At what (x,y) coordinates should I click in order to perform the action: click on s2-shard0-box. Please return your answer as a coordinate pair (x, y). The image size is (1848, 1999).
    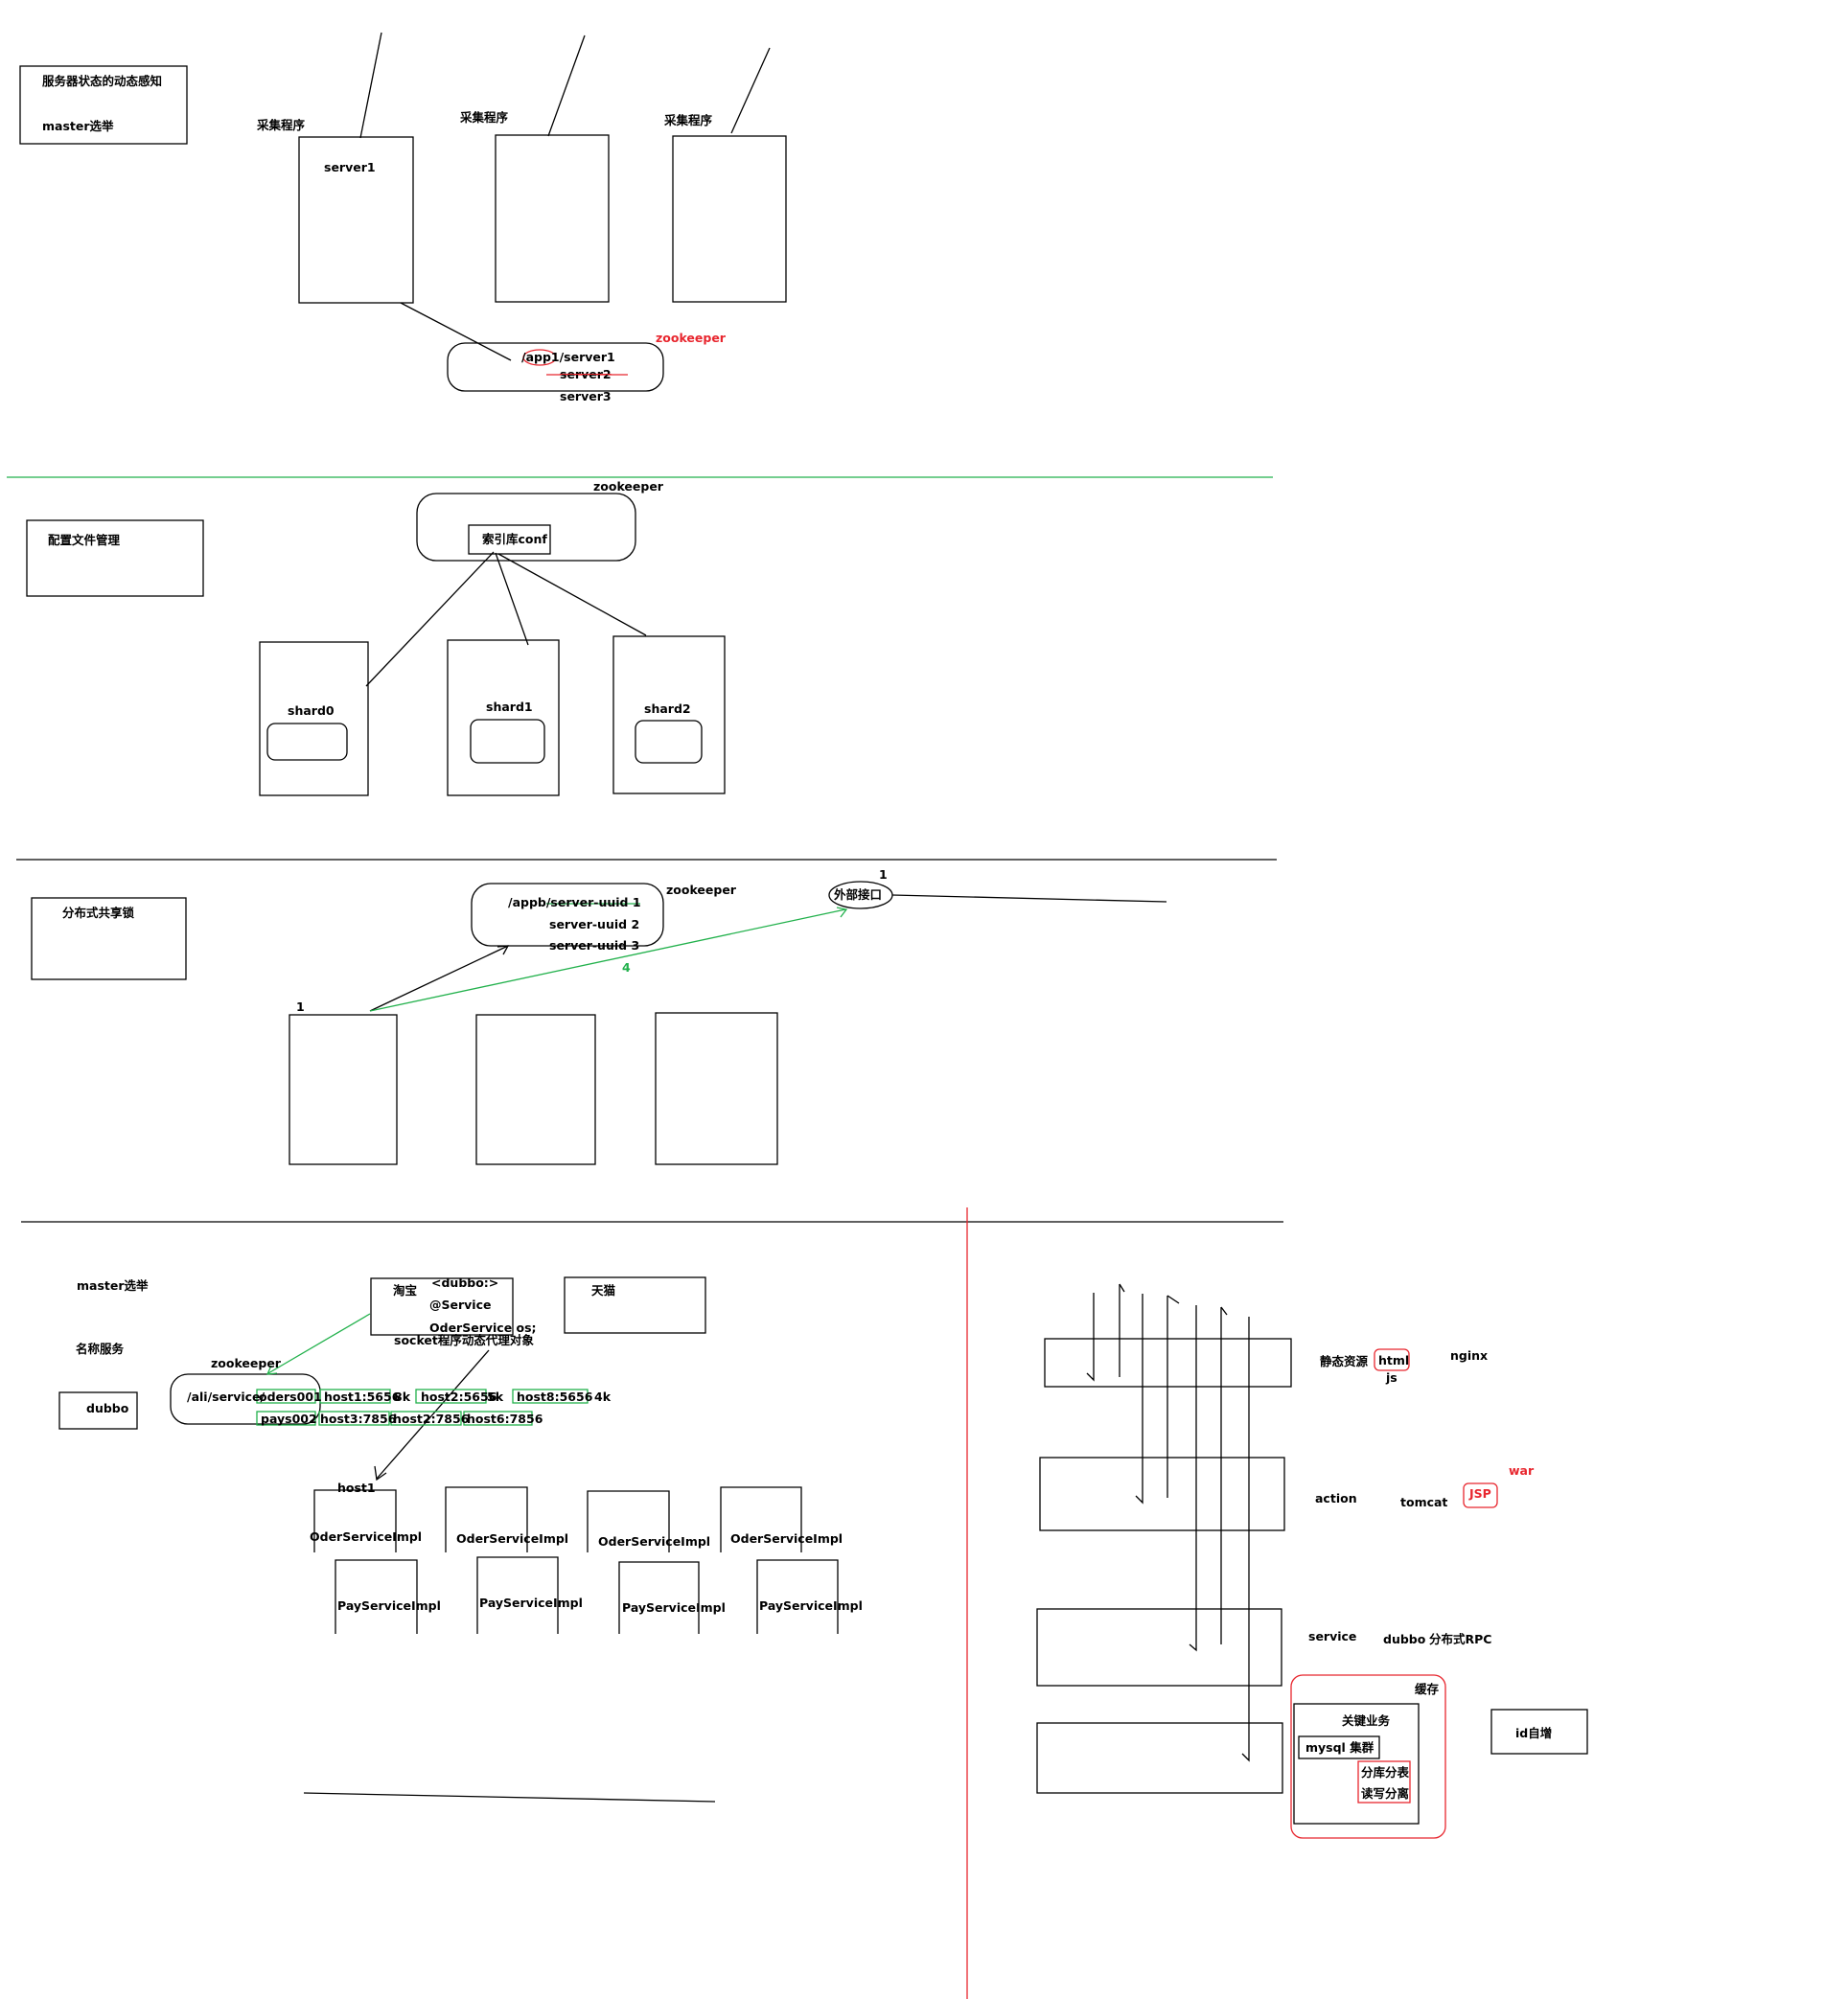
    Looking at the image, I should click on (314, 718).